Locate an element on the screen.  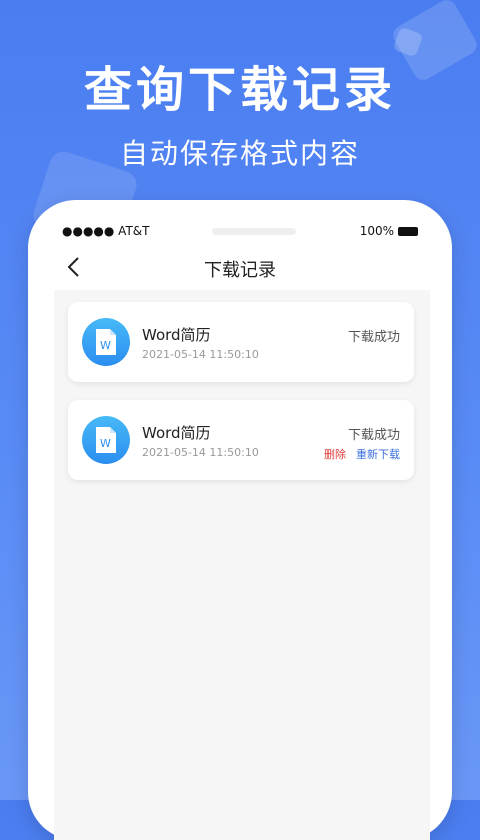
battery-indicator: 100% is located at coordinates (389, 231).